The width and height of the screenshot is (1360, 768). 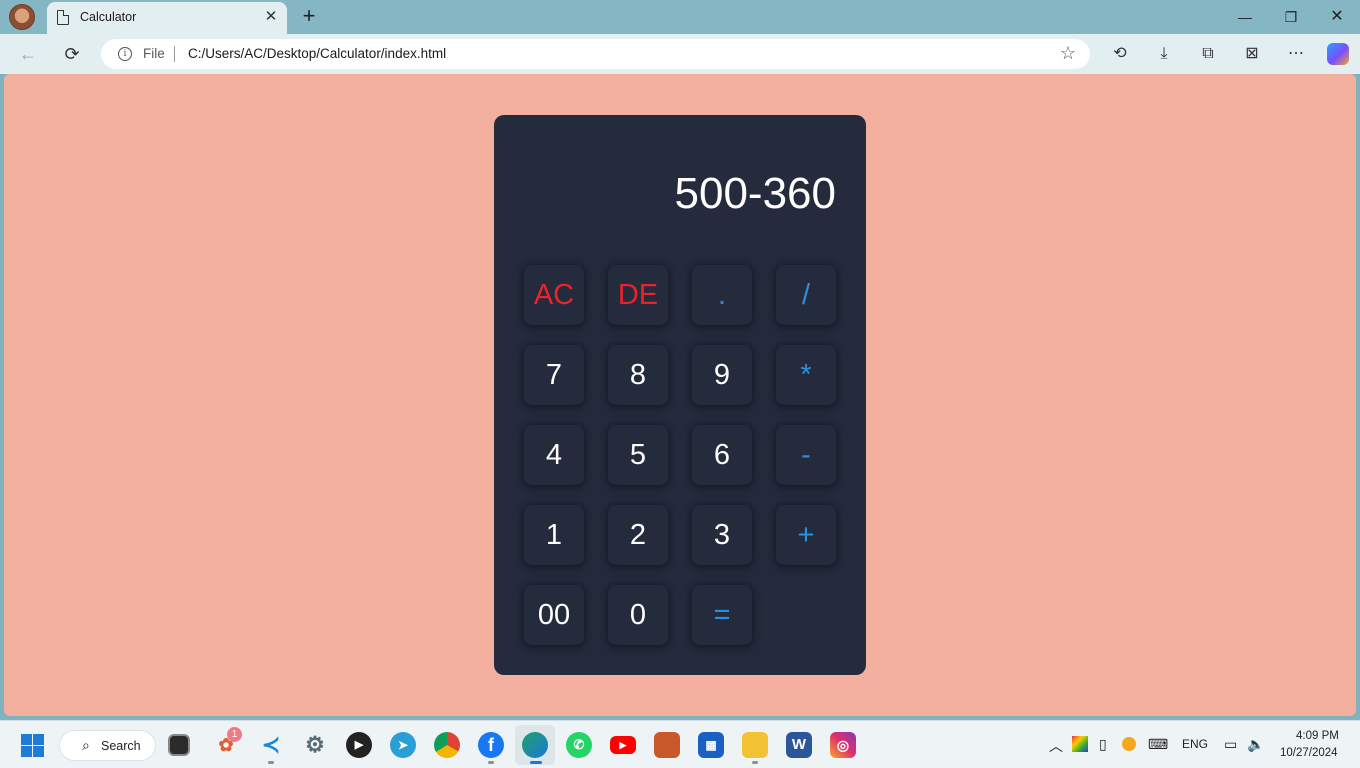 What do you see at coordinates (554, 375) in the screenshot?
I see `key-7-button: 7` at bounding box center [554, 375].